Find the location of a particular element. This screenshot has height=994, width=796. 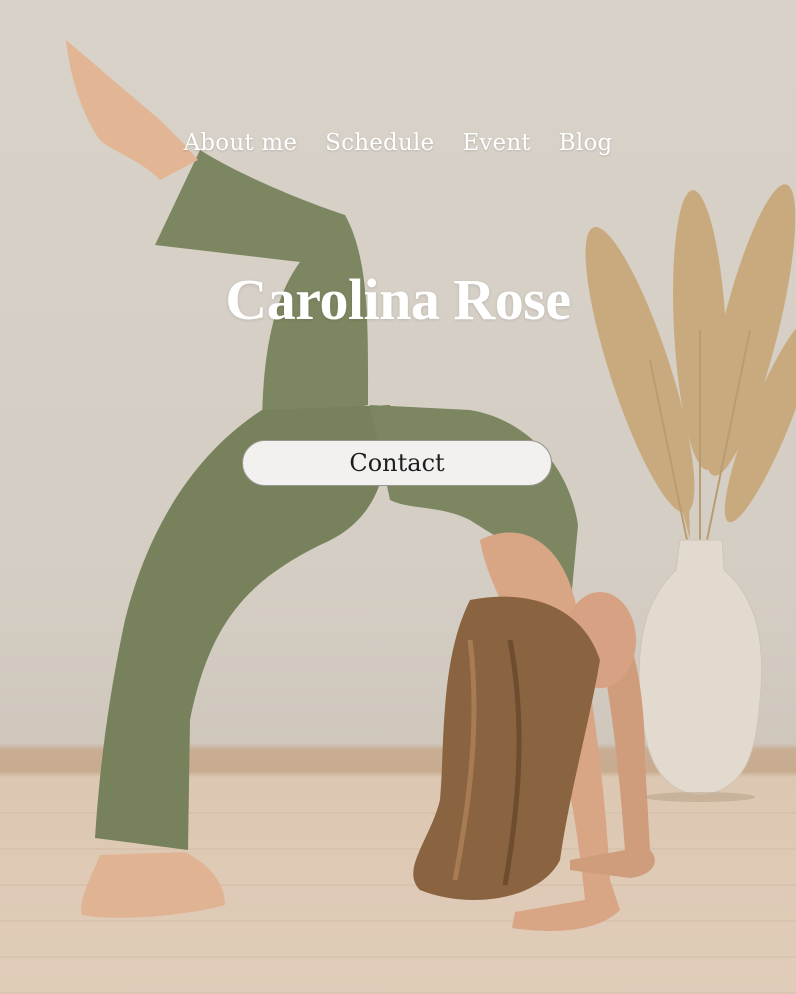

contact-button-label: Contact is located at coordinates (397, 463).